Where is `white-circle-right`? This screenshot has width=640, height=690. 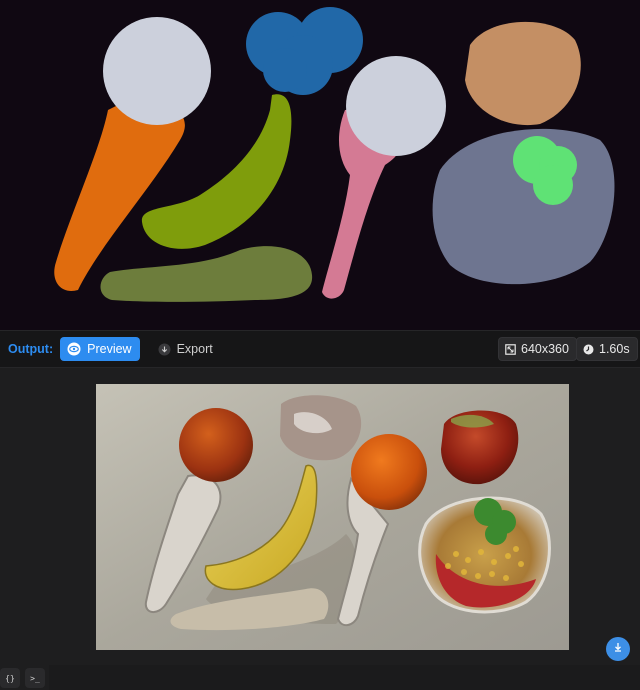 white-circle-right is located at coordinates (396, 106).